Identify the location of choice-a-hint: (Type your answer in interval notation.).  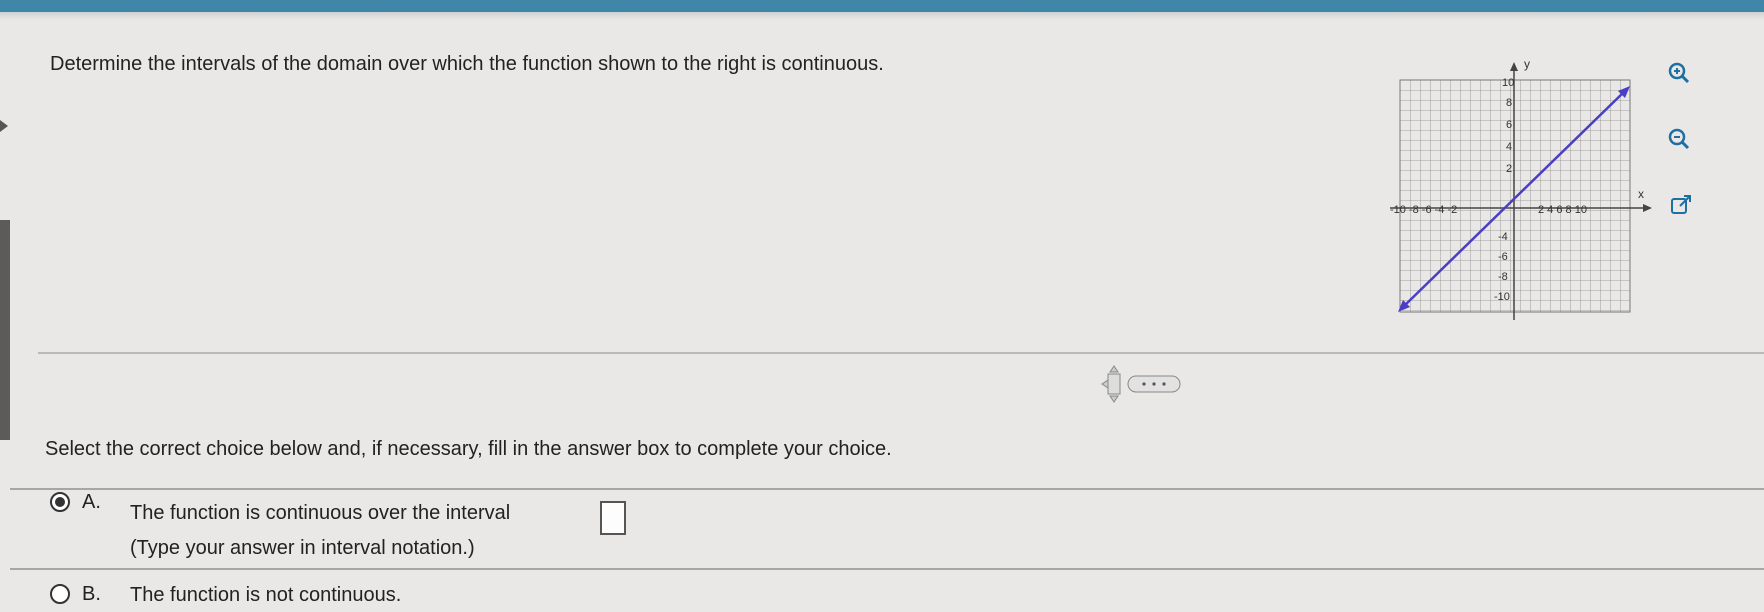
(302, 548).